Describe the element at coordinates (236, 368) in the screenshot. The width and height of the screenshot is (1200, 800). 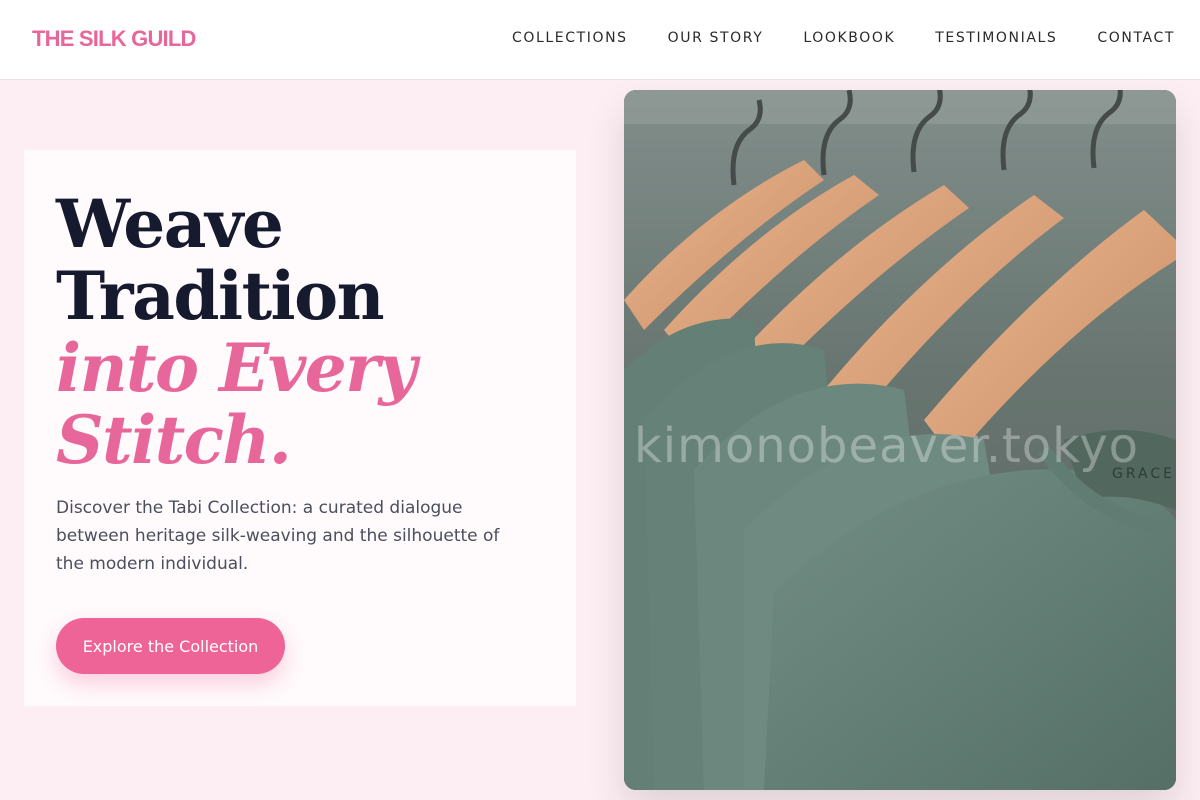
I see `headline-accent-line-1: into Every` at that location.